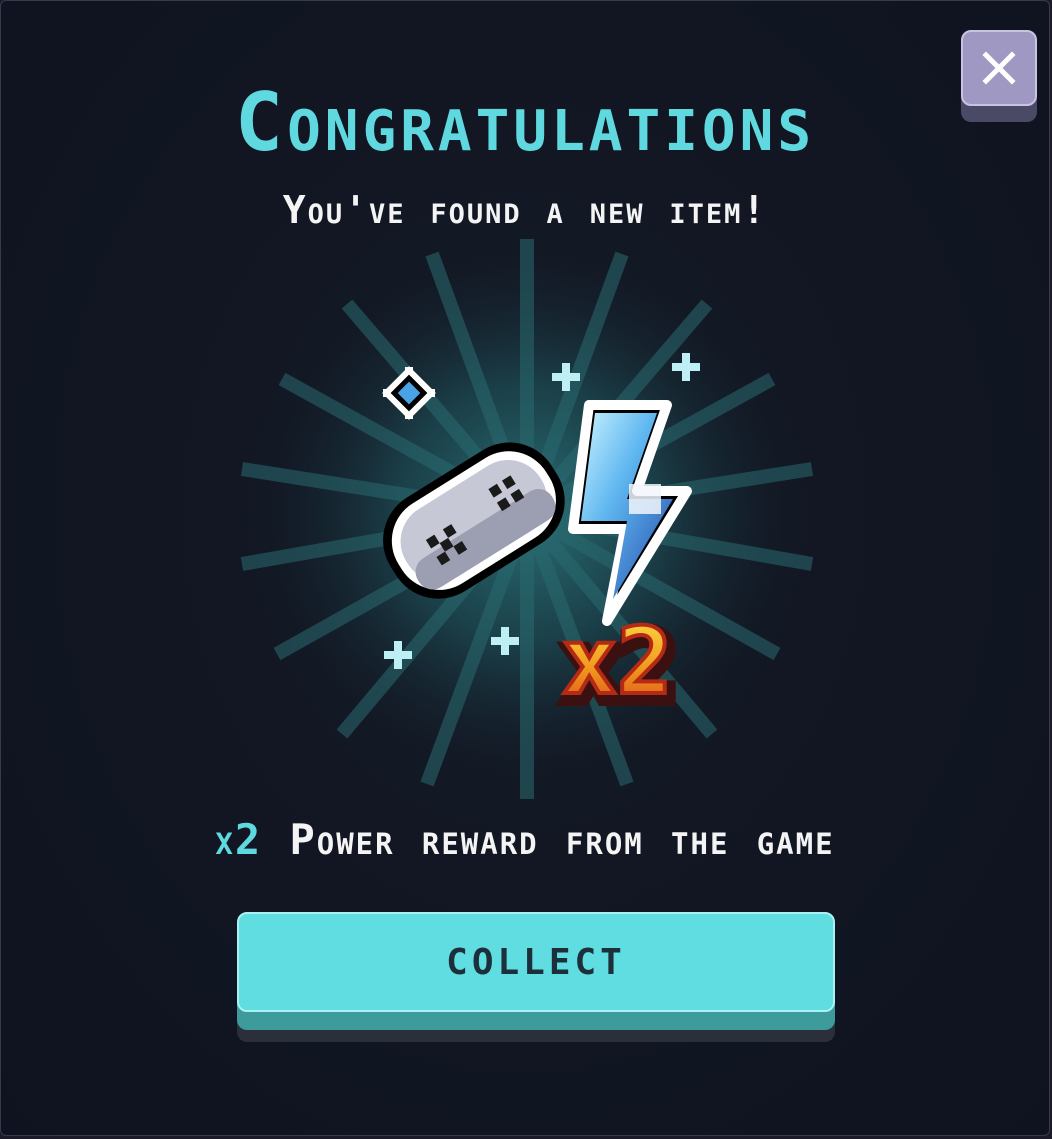  I want to click on close-icon, so click(999, 68).